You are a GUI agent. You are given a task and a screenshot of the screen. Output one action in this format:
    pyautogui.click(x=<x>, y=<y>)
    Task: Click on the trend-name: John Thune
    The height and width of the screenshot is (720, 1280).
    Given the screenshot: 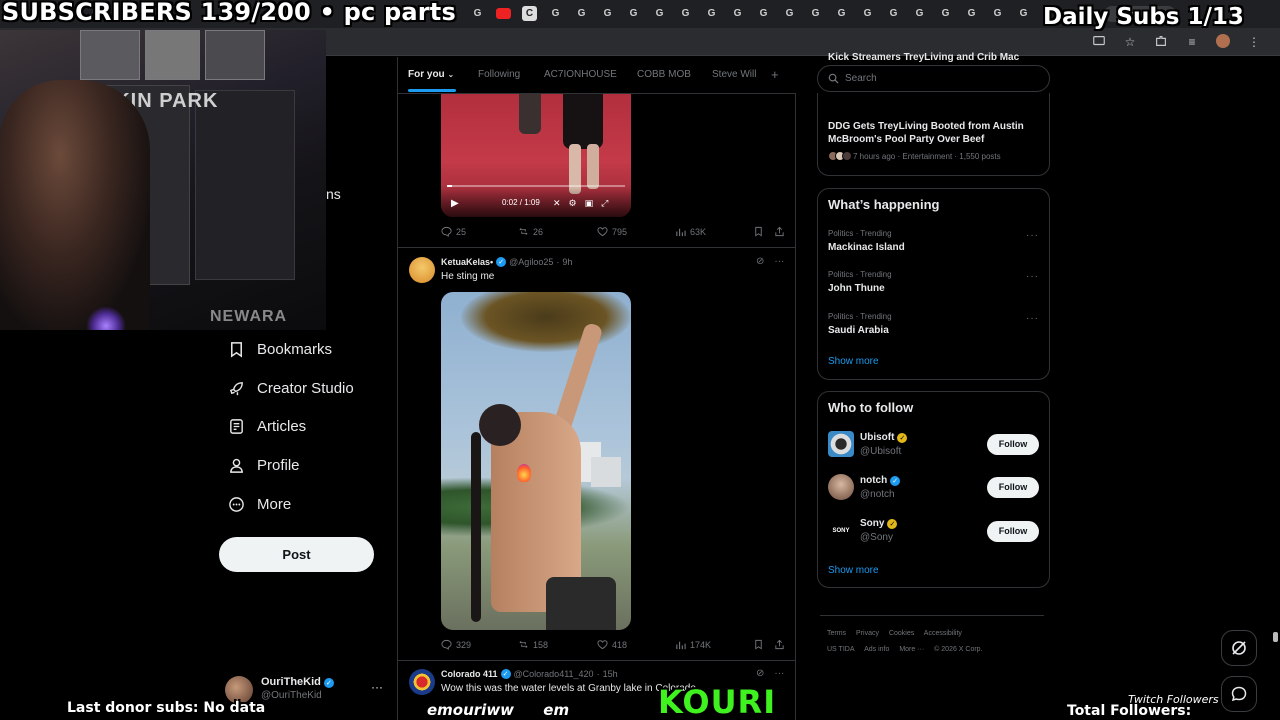 What is the action you would take?
    pyautogui.click(x=856, y=288)
    